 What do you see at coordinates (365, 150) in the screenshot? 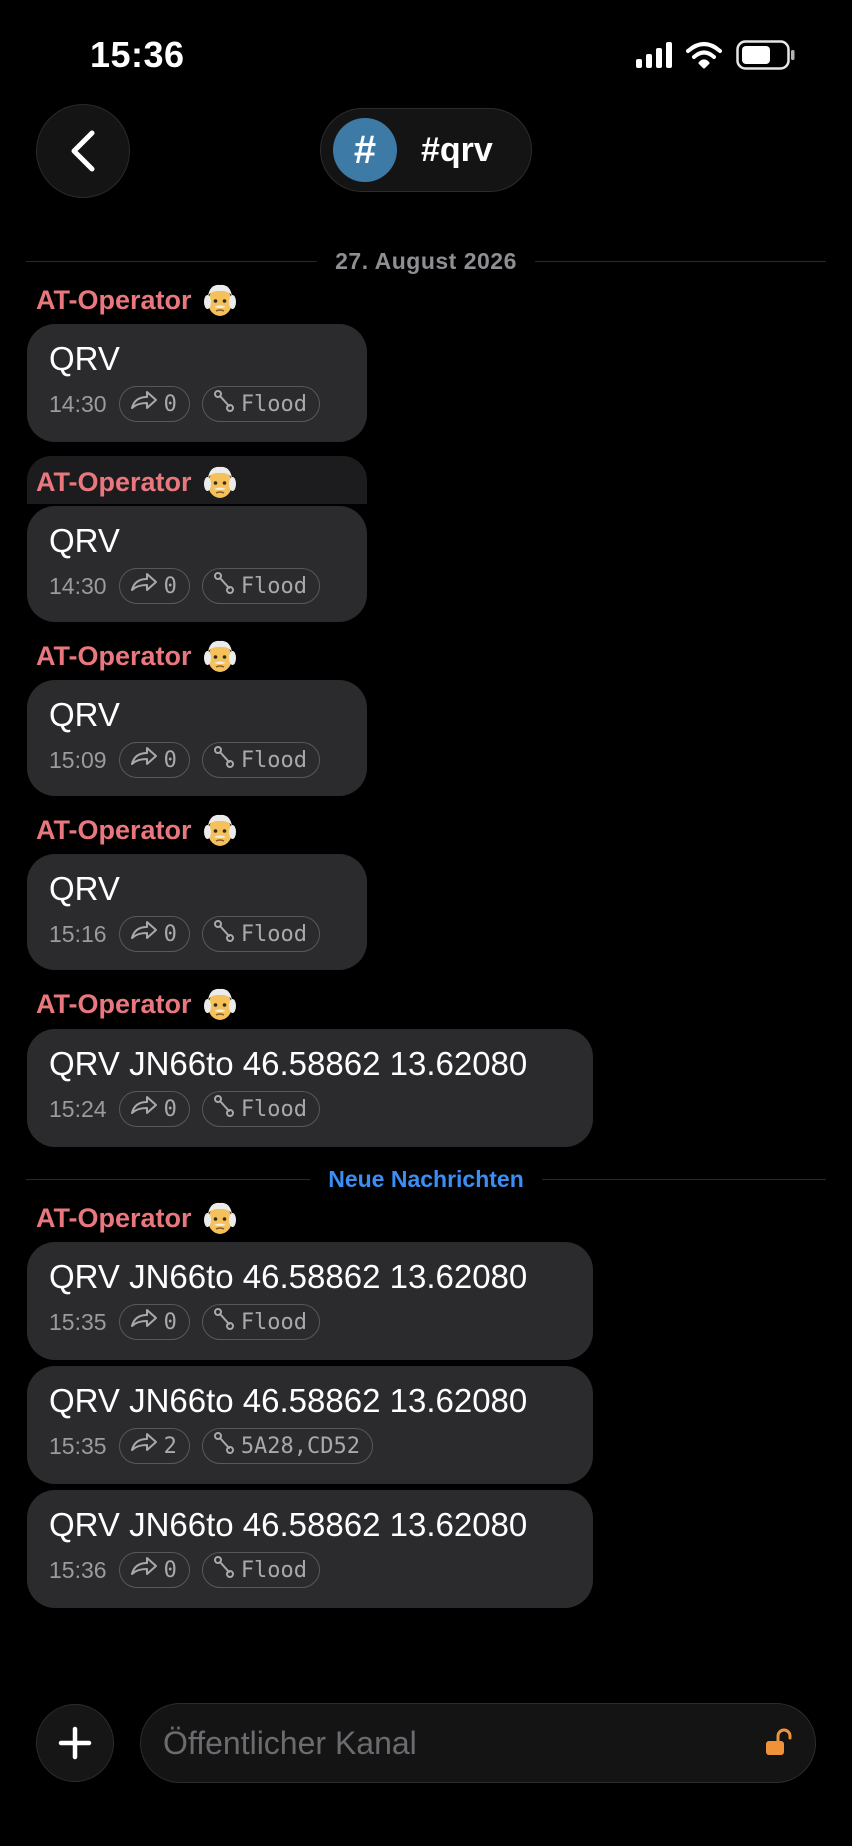
I see `channel-avatar: #` at bounding box center [365, 150].